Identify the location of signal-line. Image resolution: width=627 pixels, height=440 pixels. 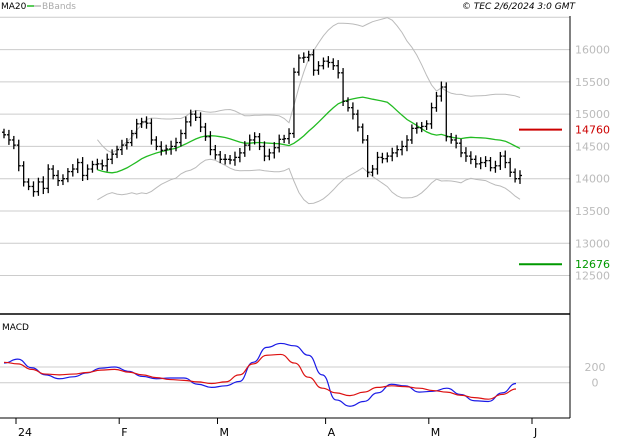
(260, 376).